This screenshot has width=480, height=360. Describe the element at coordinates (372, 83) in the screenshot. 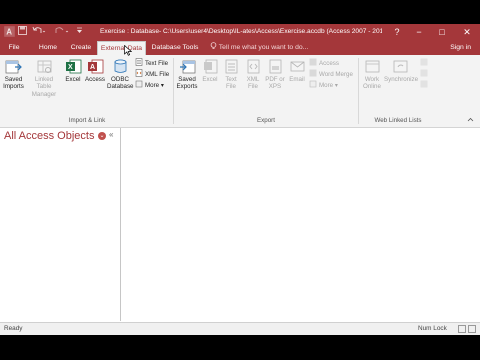

I see `work-online-label: Work Online` at that location.